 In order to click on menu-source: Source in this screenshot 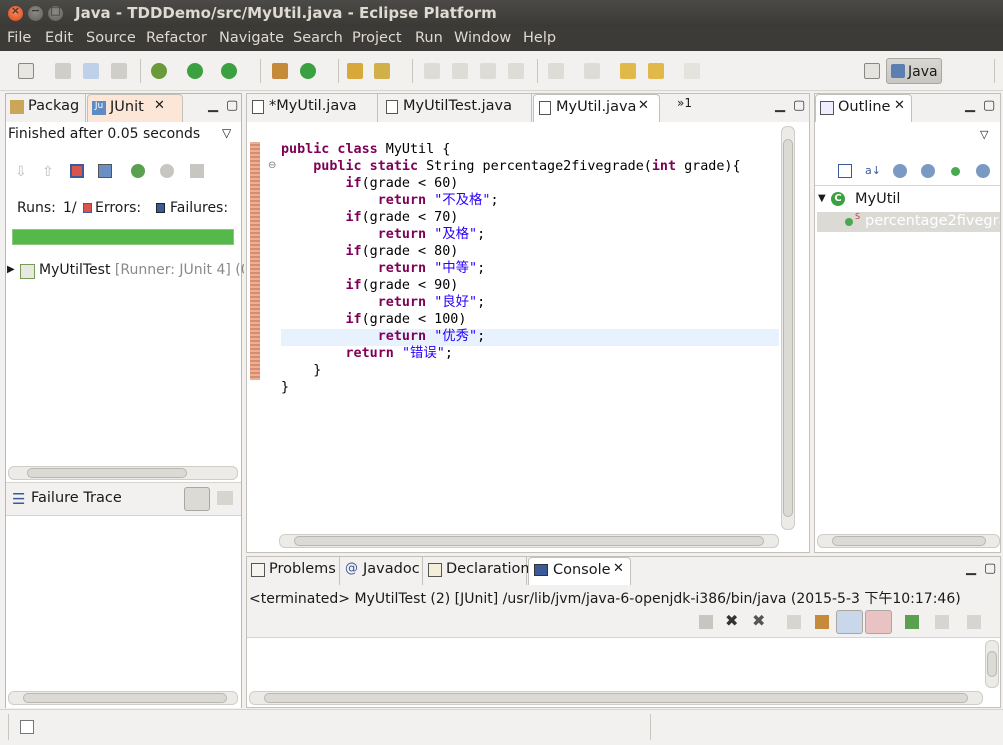, I will do `click(111, 38)`.